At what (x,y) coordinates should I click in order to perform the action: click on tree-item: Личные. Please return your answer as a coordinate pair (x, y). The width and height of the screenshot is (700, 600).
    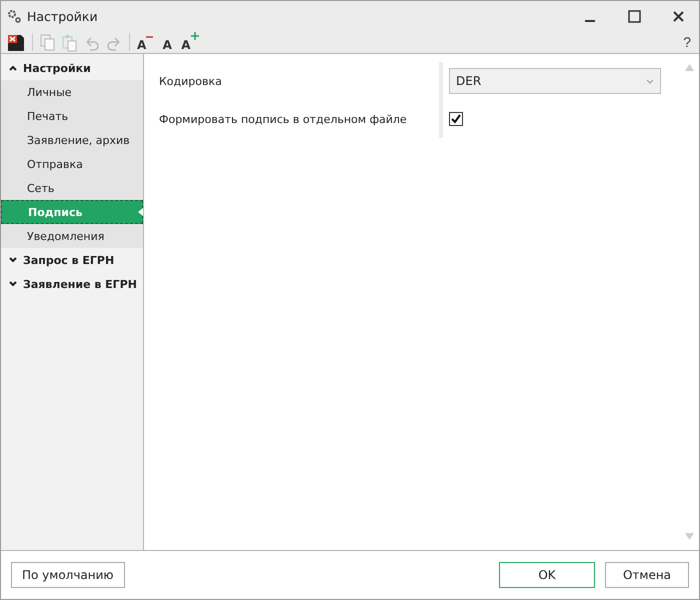
    Looking at the image, I should click on (72, 92).